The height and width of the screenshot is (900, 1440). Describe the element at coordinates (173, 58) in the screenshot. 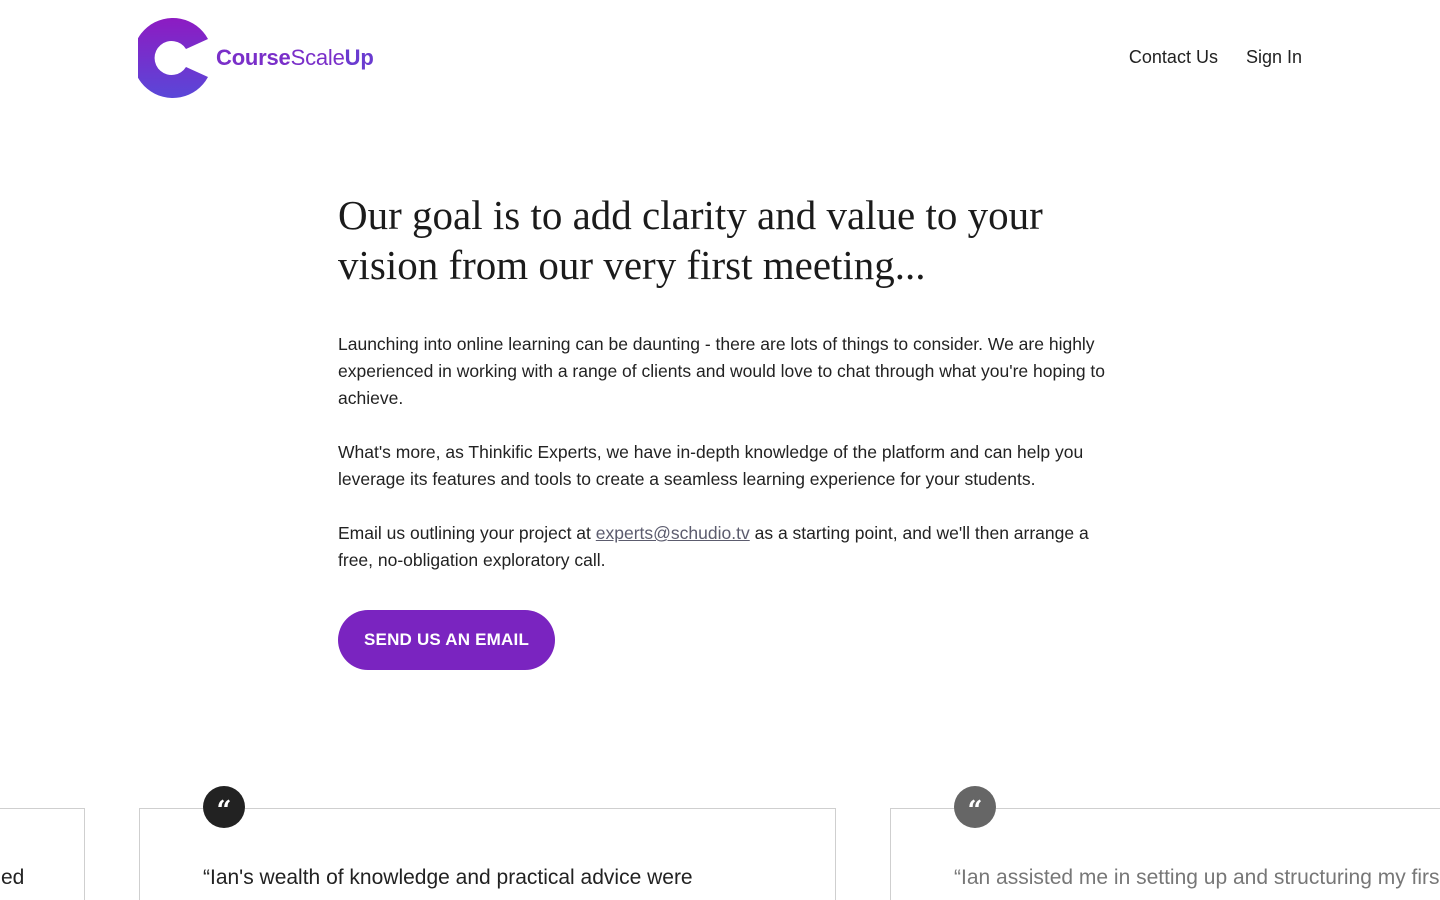

I see `logo-mark-icon` at that location.